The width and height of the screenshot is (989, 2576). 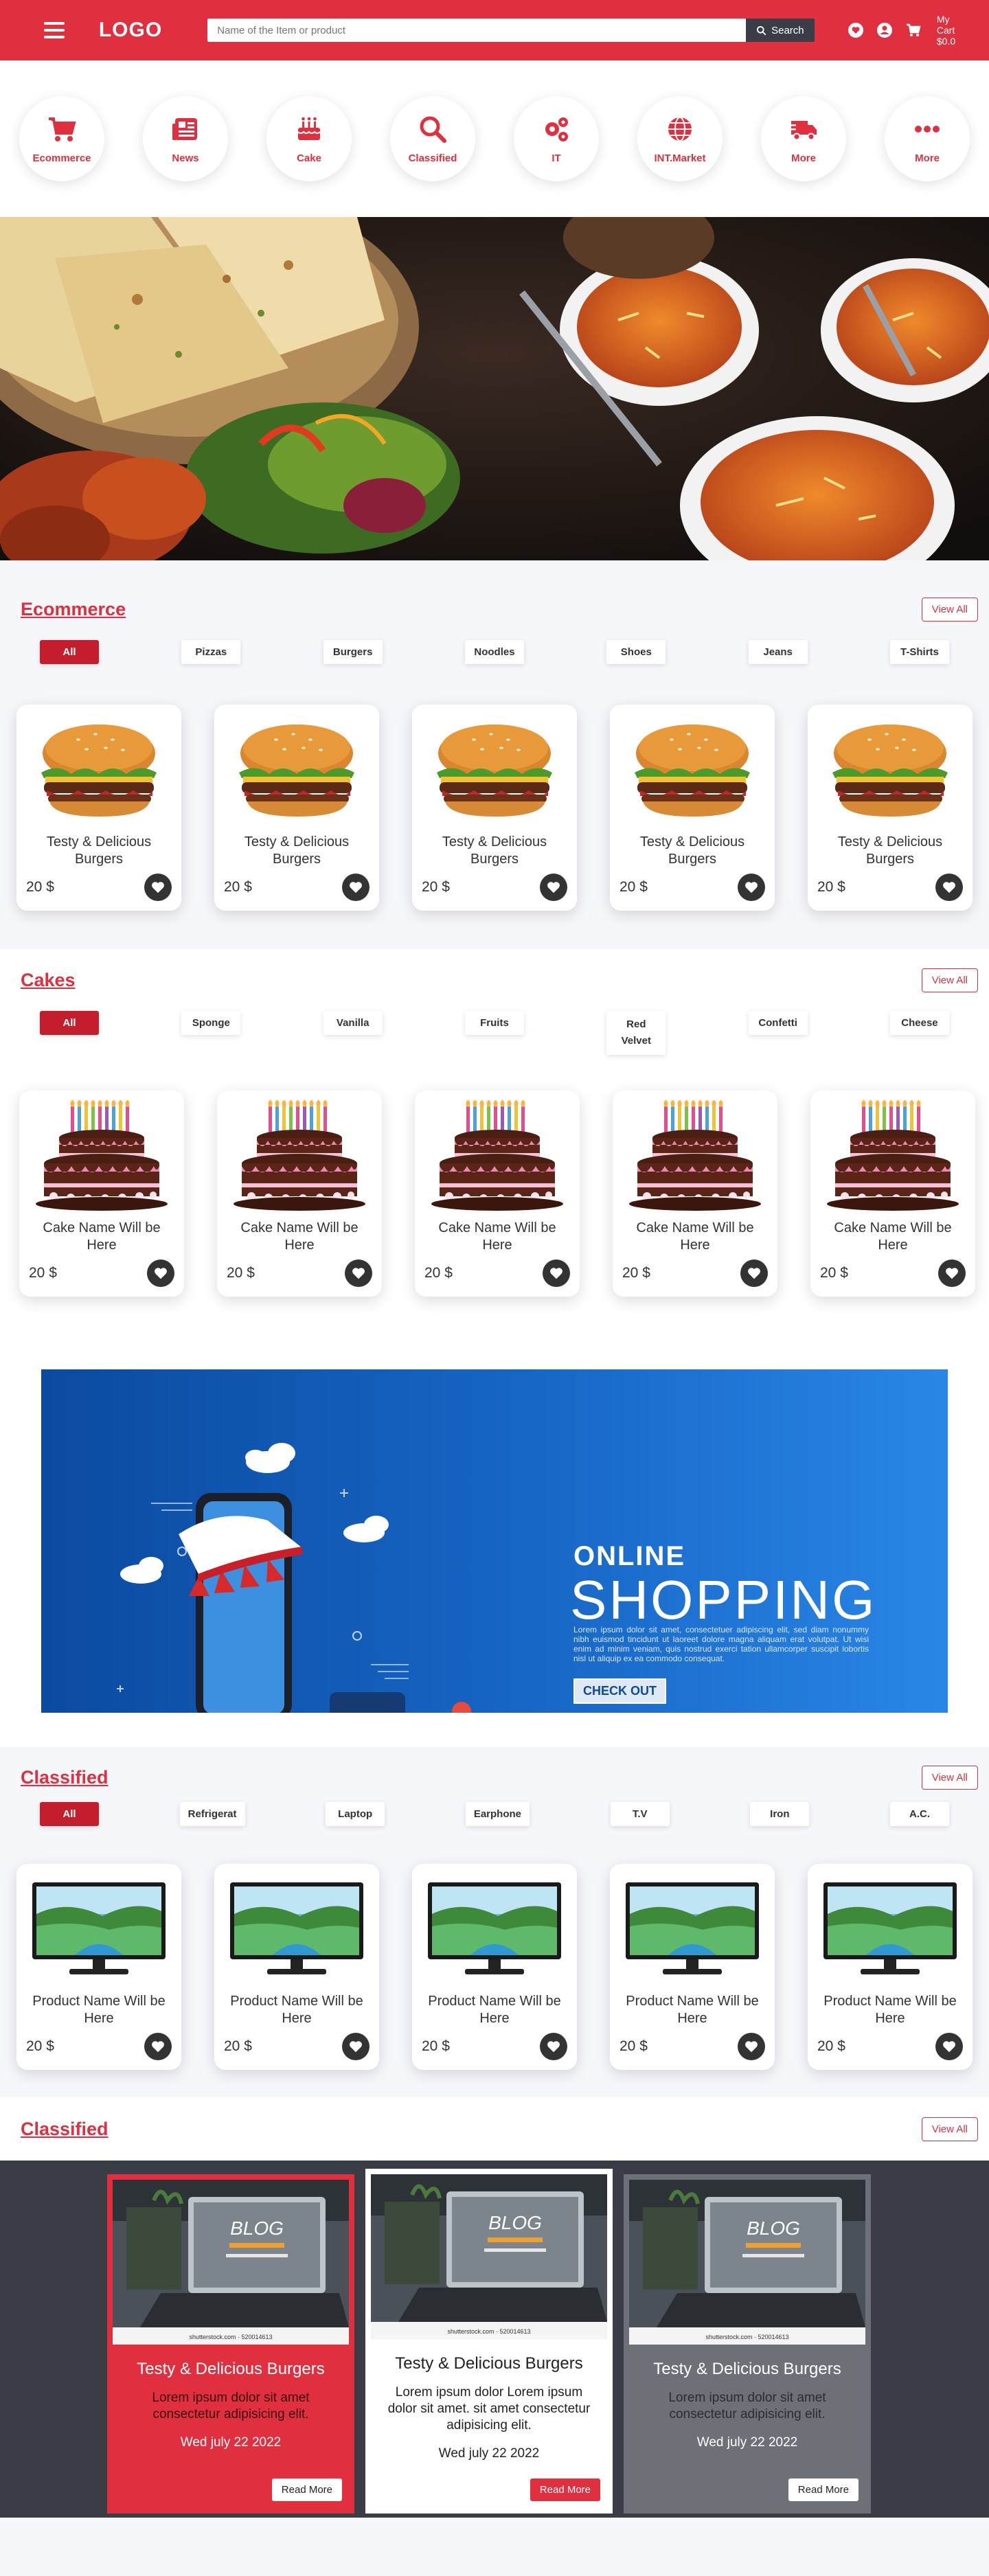 I want to click on search-input, so click(x=476, y=30).